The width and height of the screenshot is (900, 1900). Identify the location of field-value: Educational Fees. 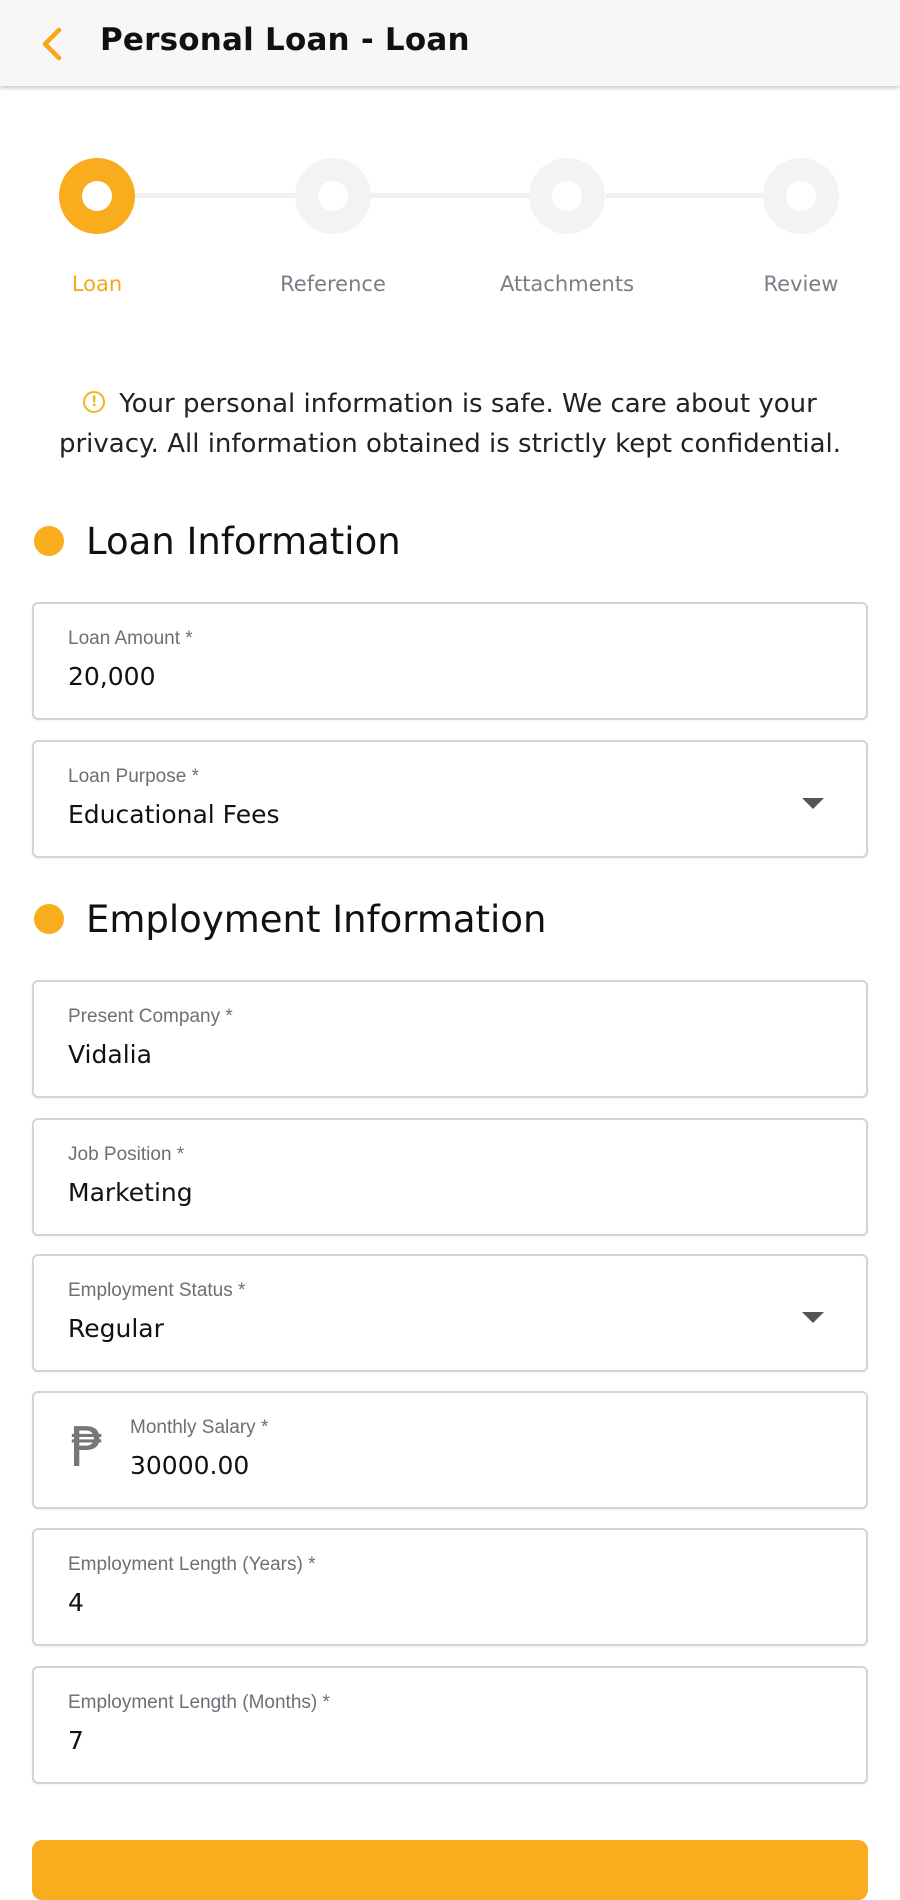
(174, 814).